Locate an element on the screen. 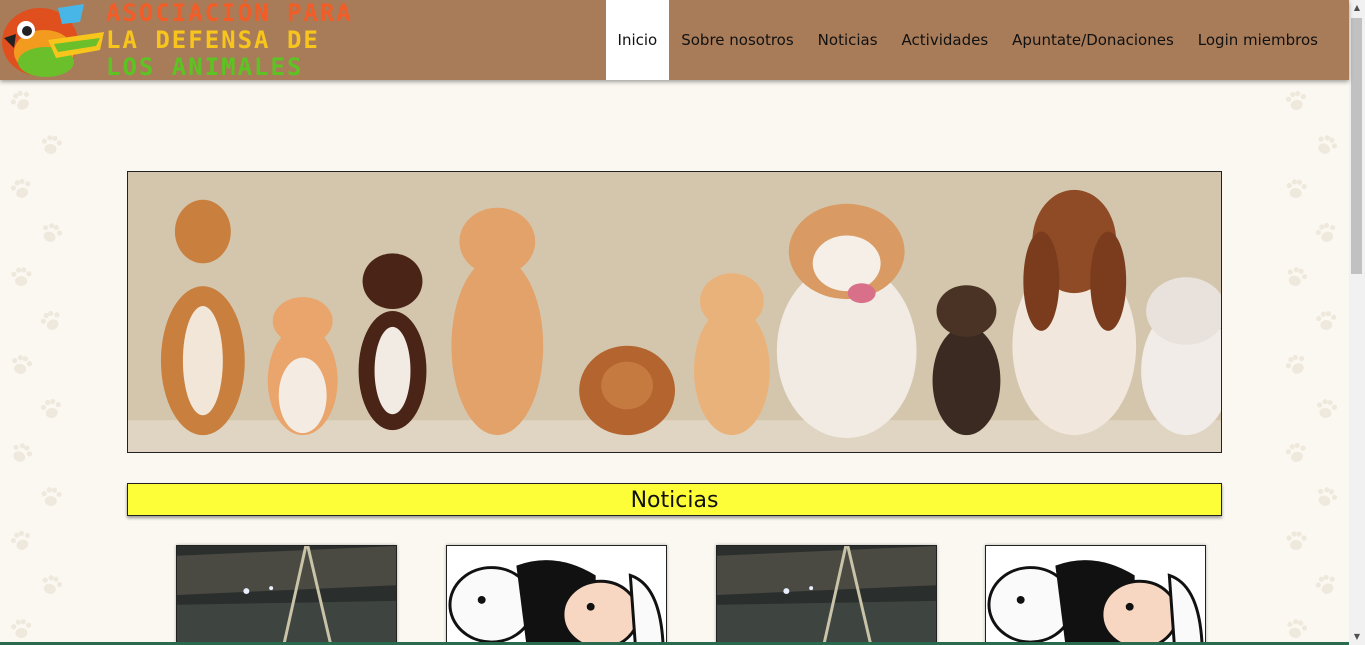 The width and height of the screenshot is (1365, 645). paw-pattern-right is located at coordinates (1312, 362).